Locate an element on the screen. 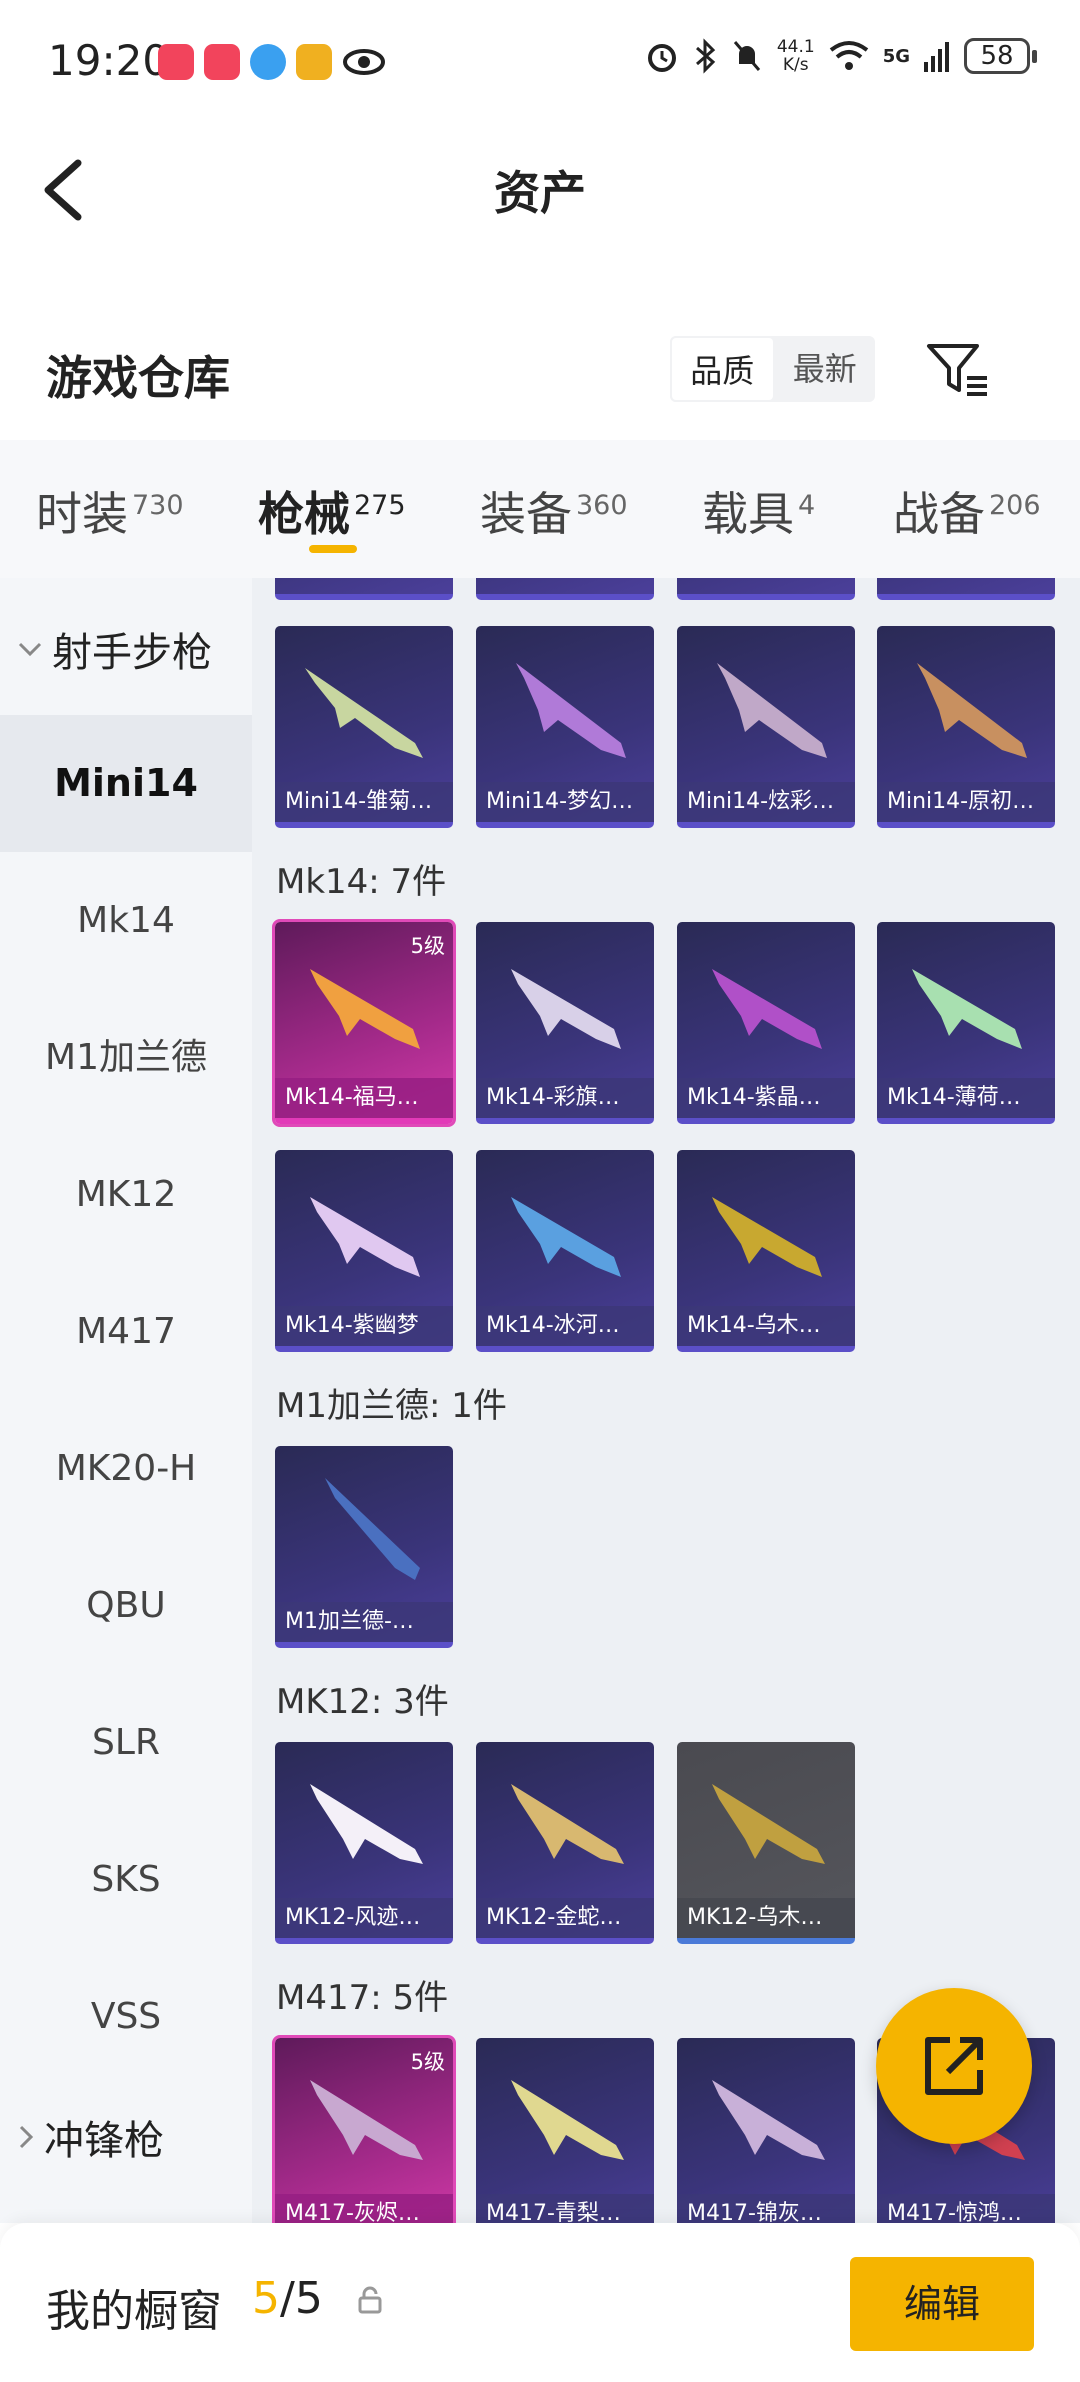  edit-button: 编辑 is located at coordinates (942, 2304).